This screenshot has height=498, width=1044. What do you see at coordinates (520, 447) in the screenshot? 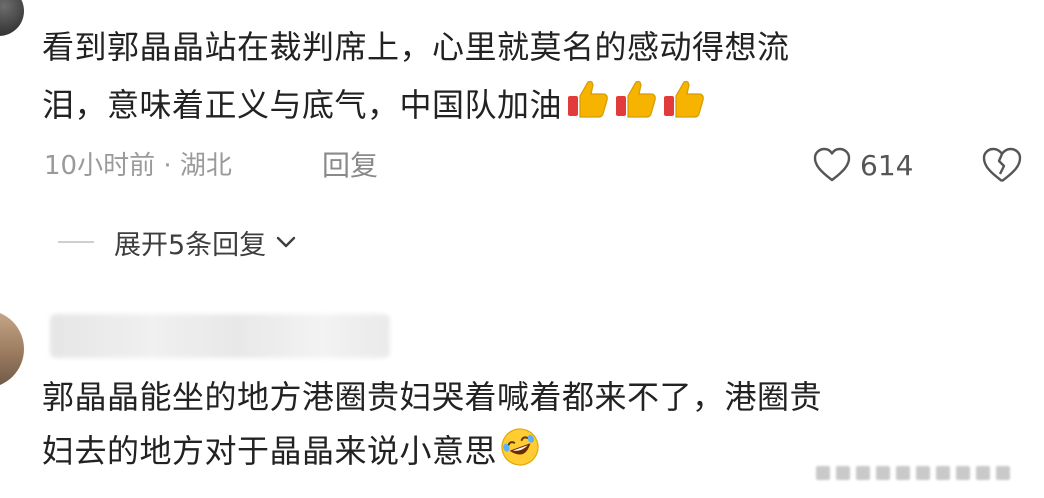
I see `rolling-laughing-emoji-icon` at bounding box center [520, 447].